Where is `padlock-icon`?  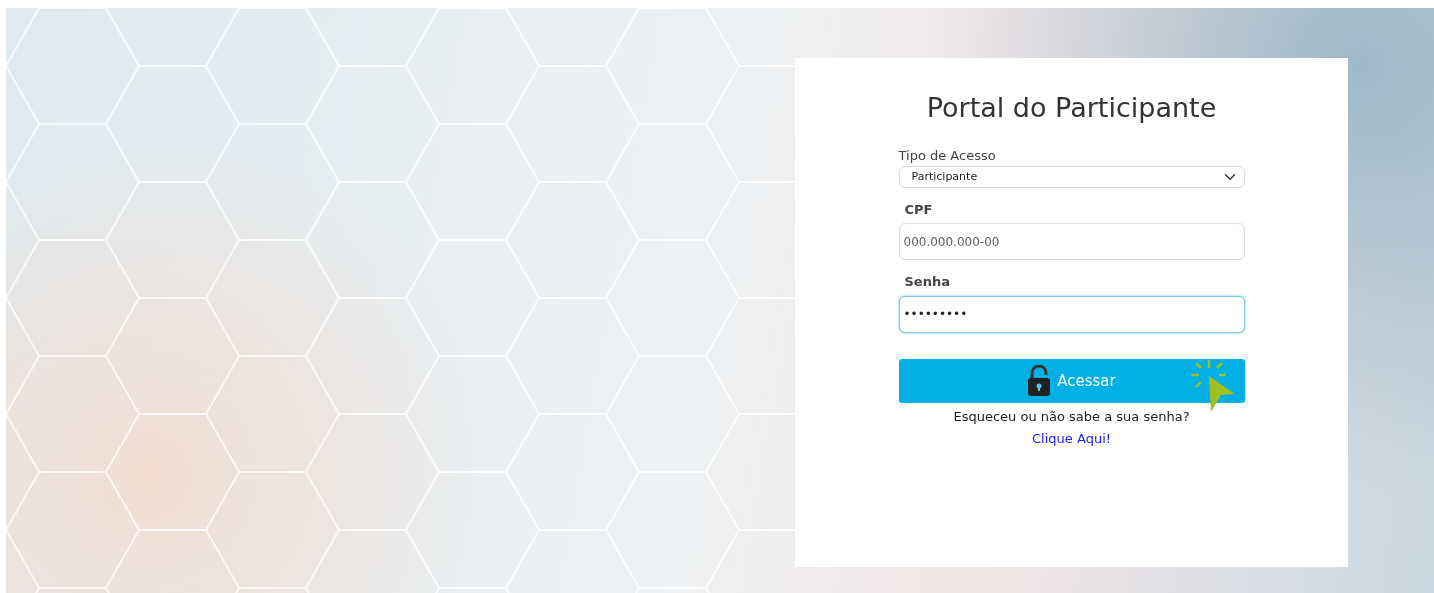 padlock-icon is located at coordinates (1039, 380).